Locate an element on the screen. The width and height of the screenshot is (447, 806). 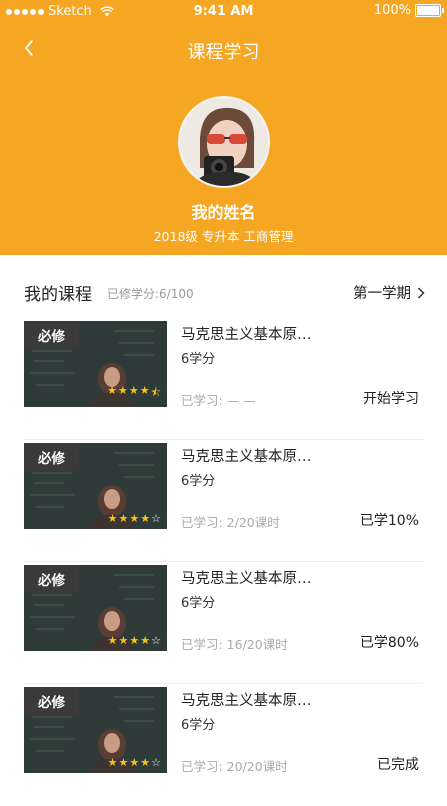
course-status-button: 已学10% is located at coordinates (389, 520).